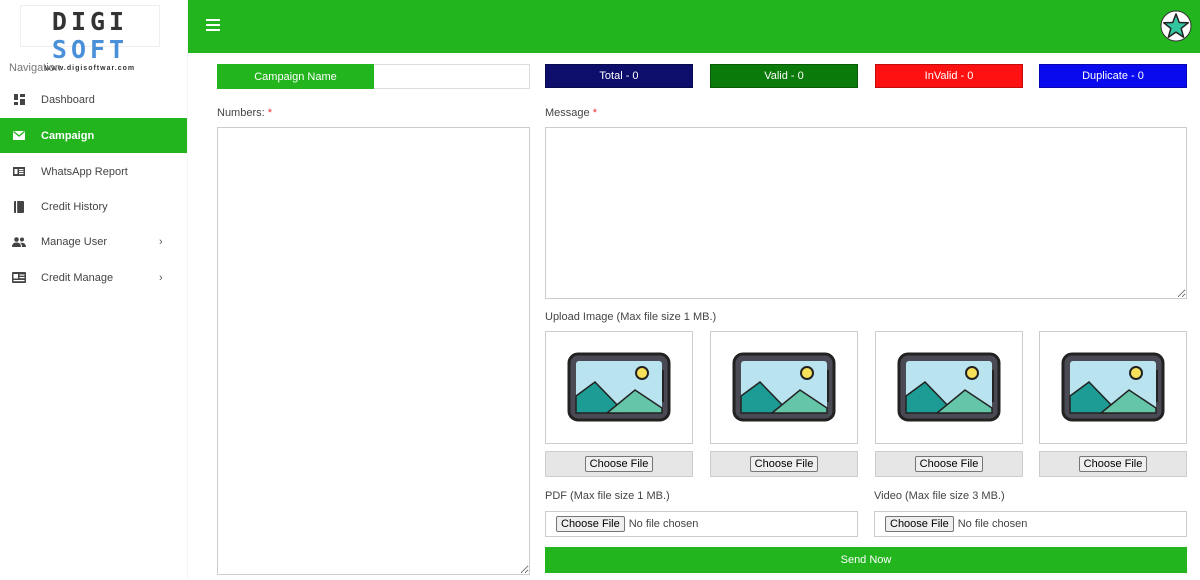  Describe the element at coordinates (1113, 76) in the screenshot. I see `duplicate-count-badge: Duplicate - 0` at that location.